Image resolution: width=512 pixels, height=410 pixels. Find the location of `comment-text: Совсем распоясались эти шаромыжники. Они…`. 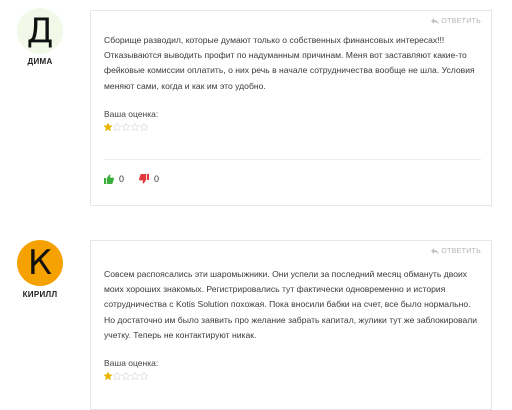

comment-text: Совсем распоясались эти шаромыжники. Они… is located at coordinates (291, 304).